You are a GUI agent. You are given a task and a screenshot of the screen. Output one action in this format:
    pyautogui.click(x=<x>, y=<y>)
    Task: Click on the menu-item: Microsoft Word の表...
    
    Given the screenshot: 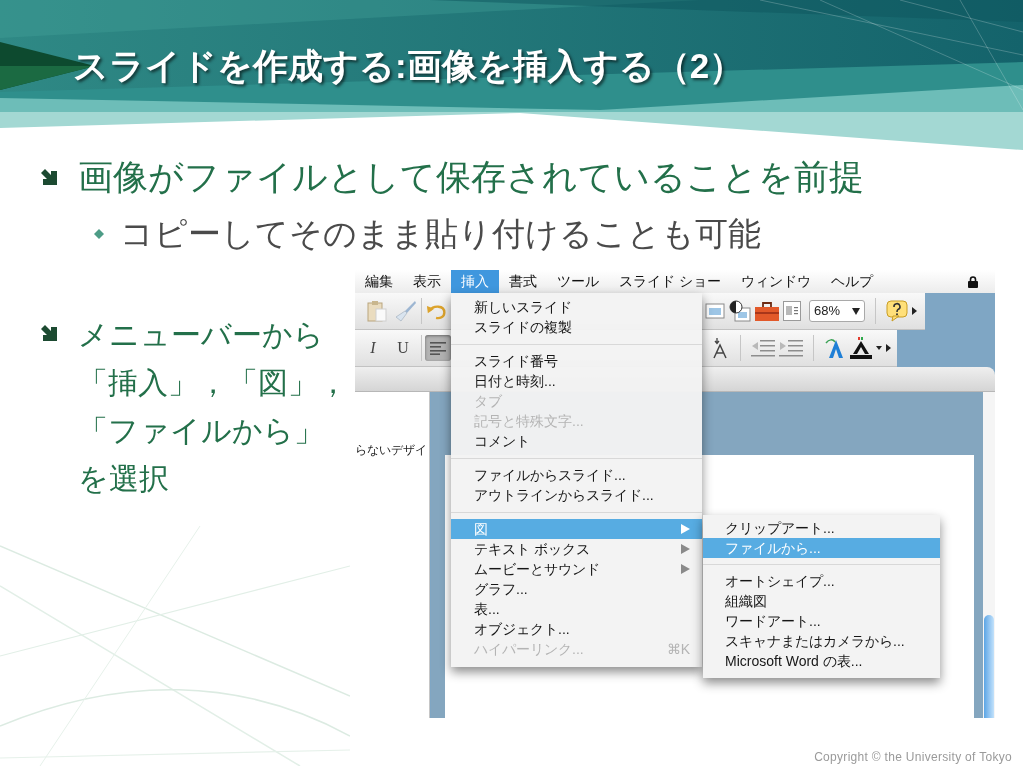 What is the action you would take?
    pyautogui.click(x=821, y=661)
    